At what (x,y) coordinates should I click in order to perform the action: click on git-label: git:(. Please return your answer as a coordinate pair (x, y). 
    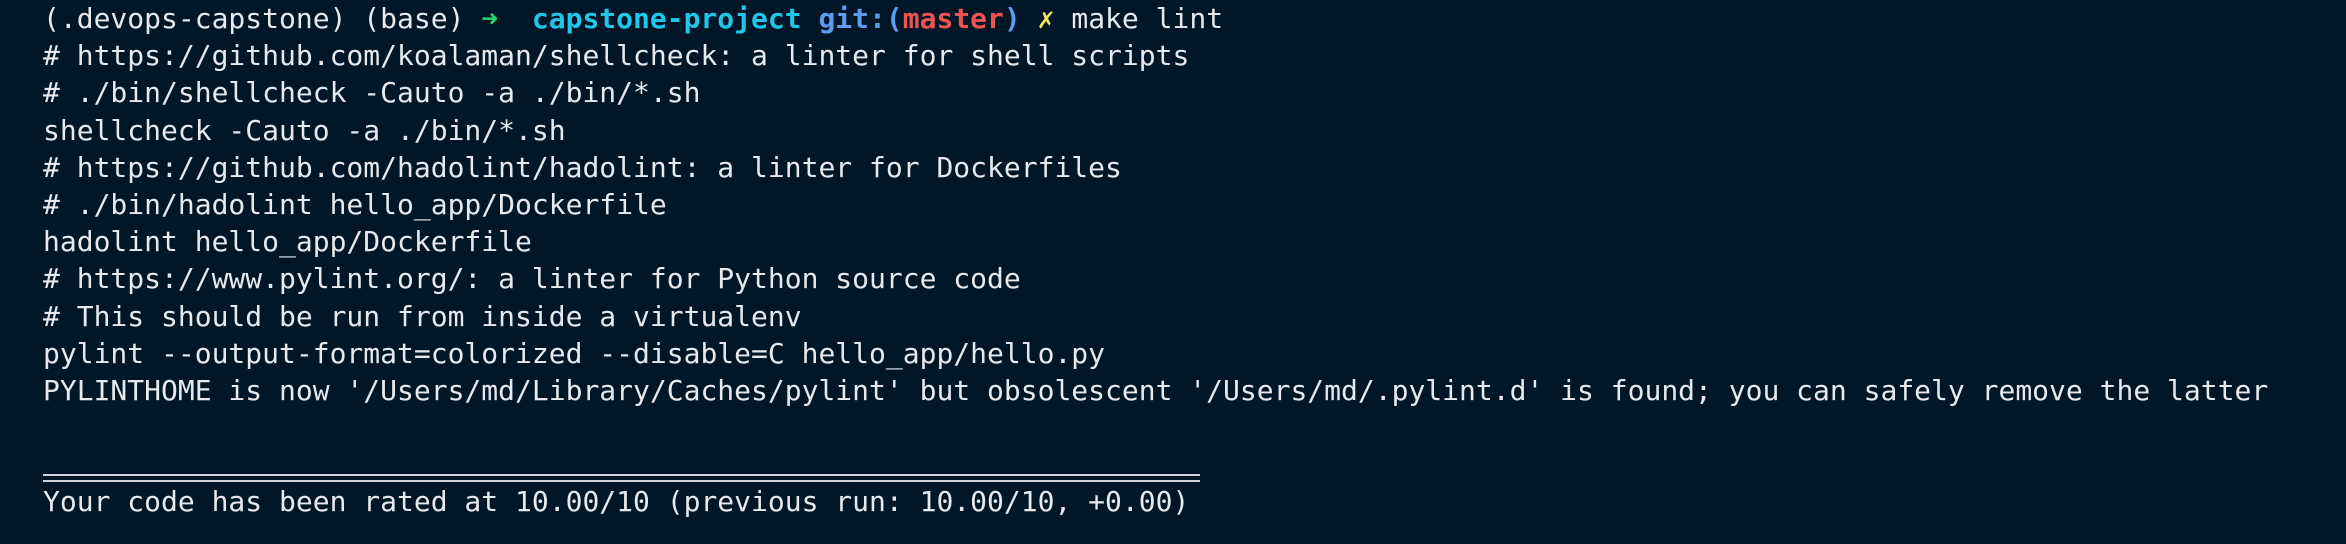
    Looking at the image, I should click on (860, 18).